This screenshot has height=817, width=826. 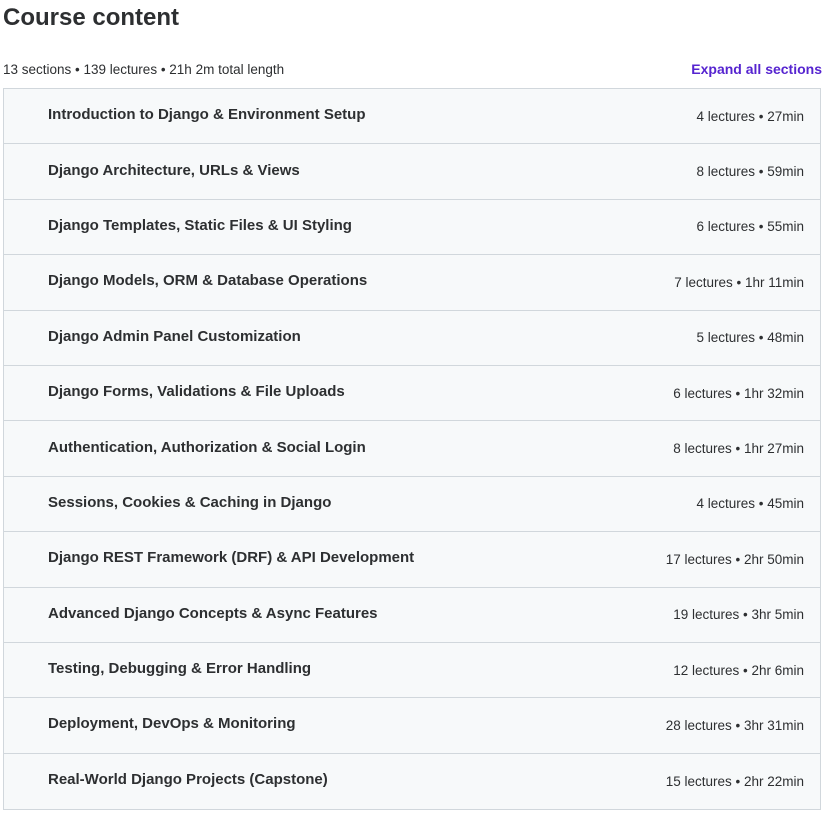 What do you see at coordinates (750, 172) in the screenshot?
I see `section-meta: 8 lectures • 59min` at bounding box center [750, 172].